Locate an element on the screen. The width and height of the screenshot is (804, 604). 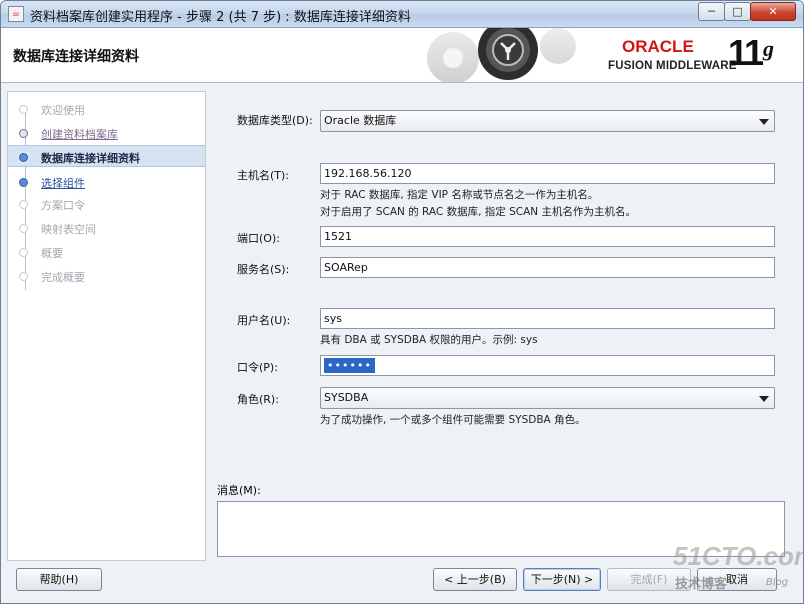
host-hint-2: 对于启用了 SCAN 的 RAC 数据库, 指定 SCAN 主机名作为主机名。 is located at coordinates (478, 212).